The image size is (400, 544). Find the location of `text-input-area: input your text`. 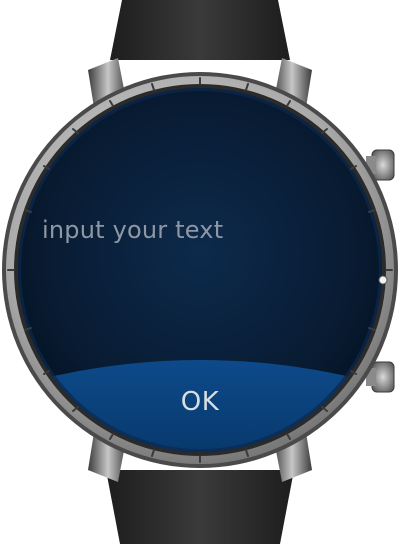

text-input-area: input your text is located at coordinates (192, 230).